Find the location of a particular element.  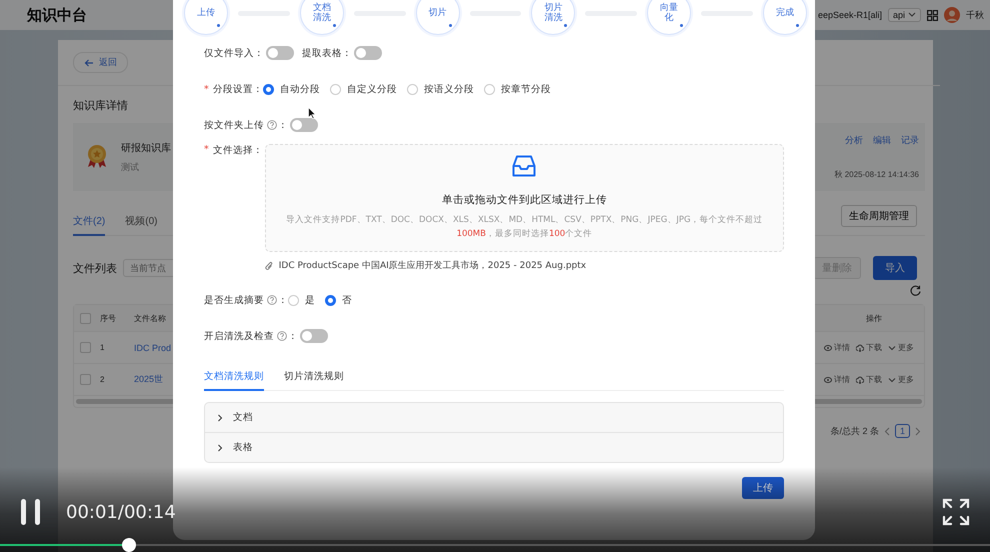

previous-page-icon is located at coordinates (887, 431).